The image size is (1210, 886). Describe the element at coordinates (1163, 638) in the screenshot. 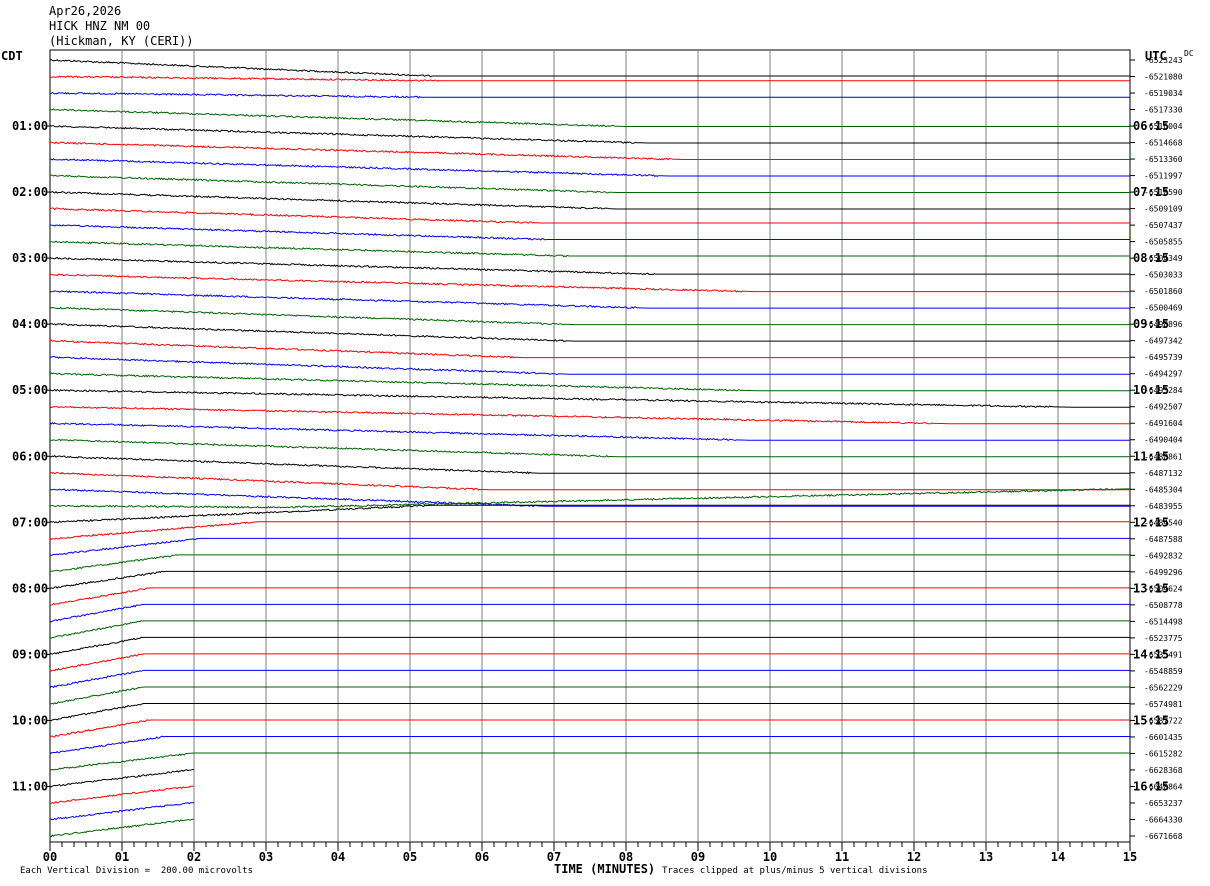

I see `dc-offset-label: -6523775` at that location.